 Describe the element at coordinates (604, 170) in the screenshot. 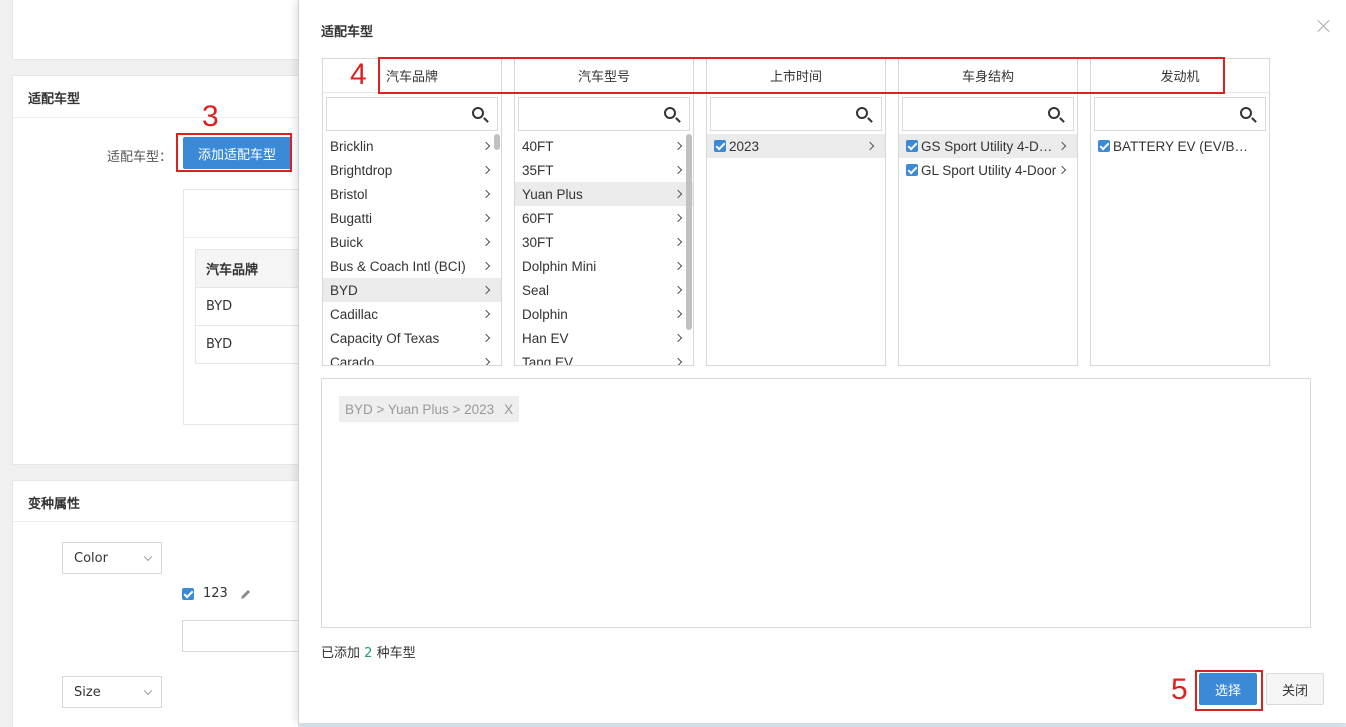

I see `list-item: 35FT` at that location.